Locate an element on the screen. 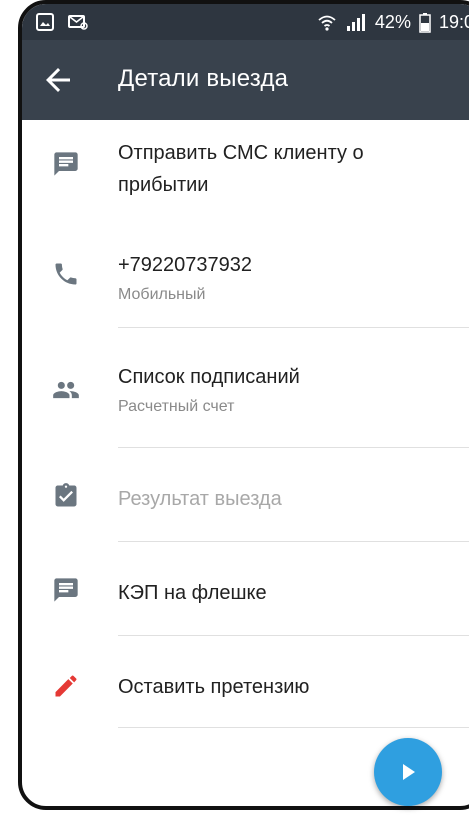  status-right: 42% 19:06 is located at coordinates (393, 22).